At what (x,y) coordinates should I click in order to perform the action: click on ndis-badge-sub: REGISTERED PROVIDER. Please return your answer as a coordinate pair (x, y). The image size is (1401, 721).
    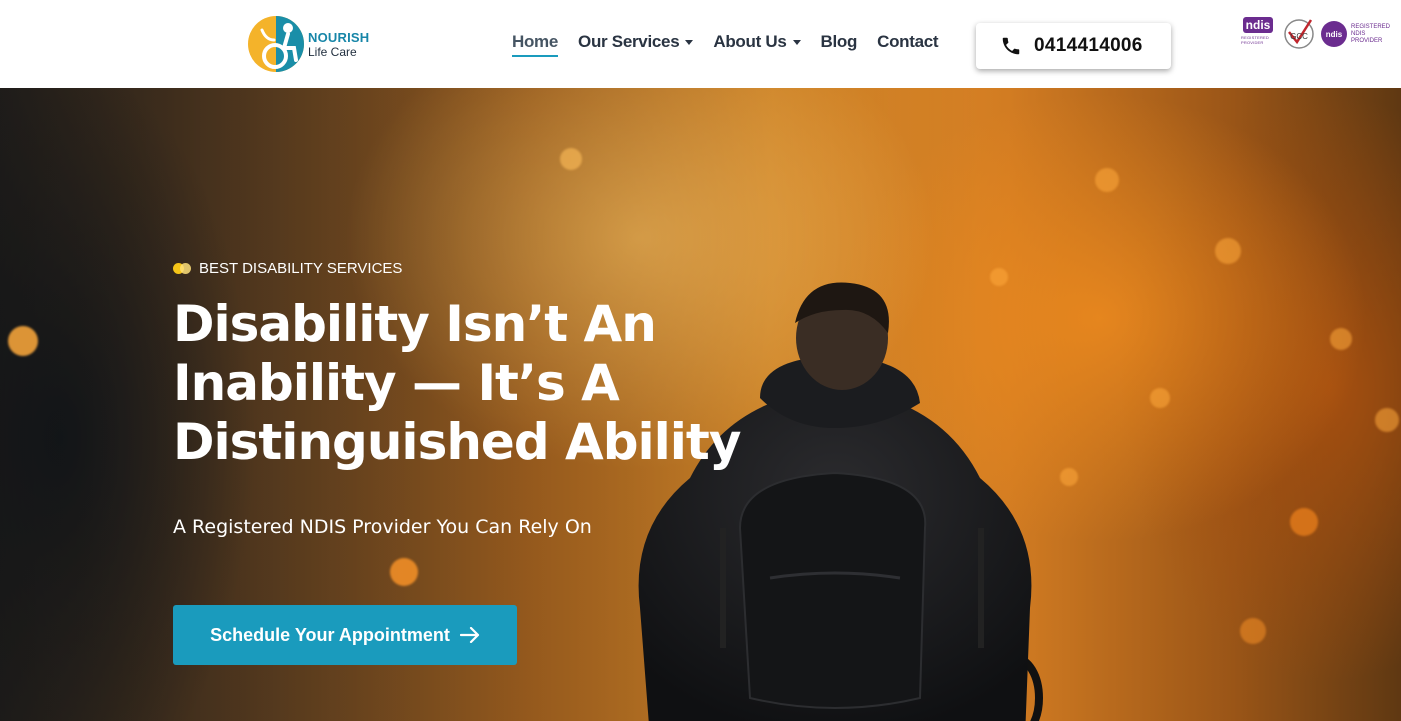
    Looking at the image, I should click on (1255, 40).